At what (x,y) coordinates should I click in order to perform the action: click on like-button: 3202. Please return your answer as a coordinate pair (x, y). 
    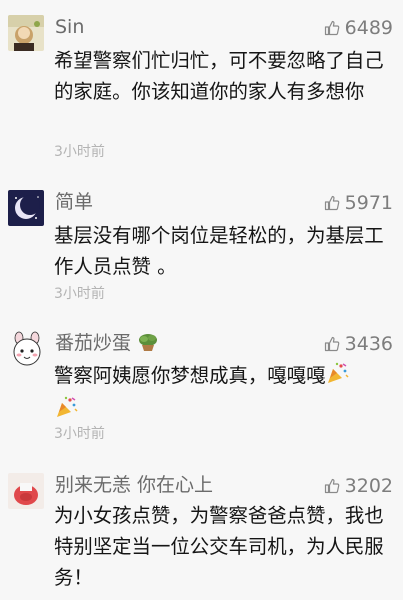
    Looking at the image, I should click on (358, 486).